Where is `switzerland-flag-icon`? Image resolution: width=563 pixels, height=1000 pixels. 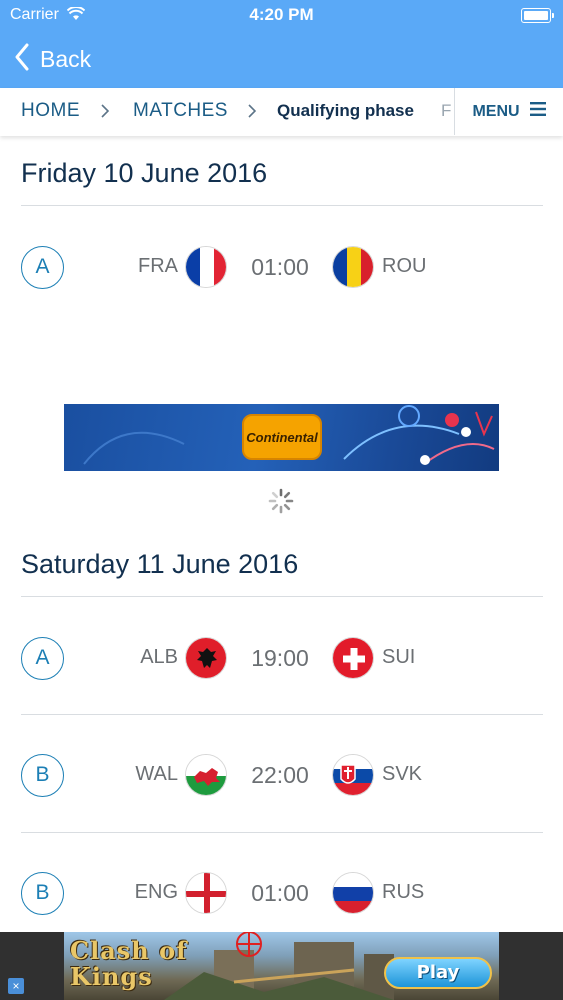 switzerland-flag-icon is located at coordinates (353, 658).